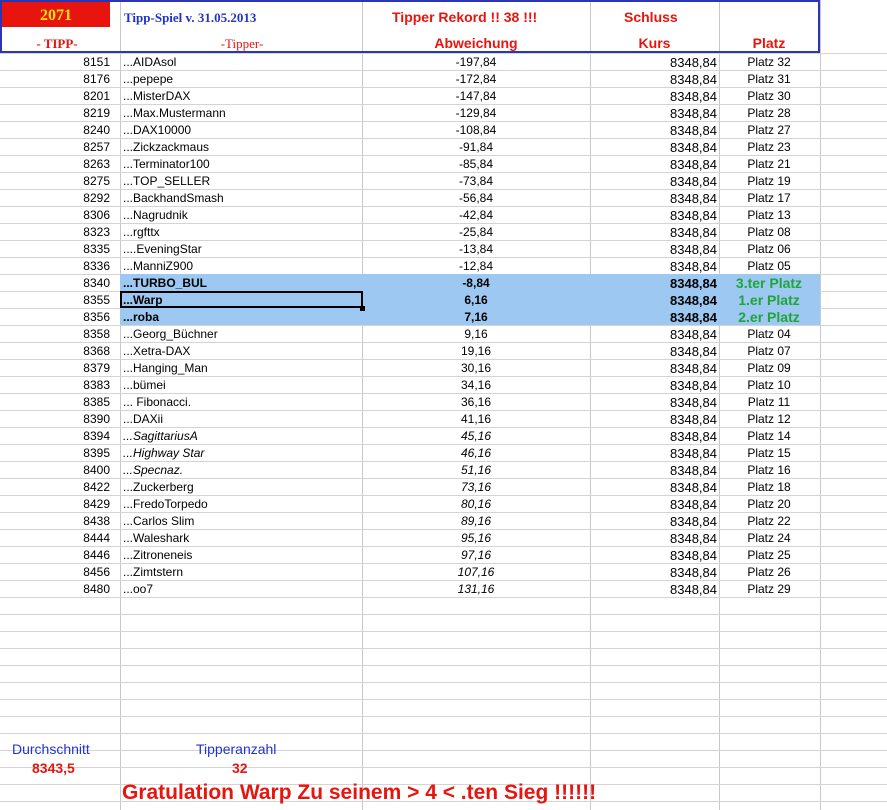  What do you see at coordinates (769, 521) in the screenshot?
I see `cell-platz: Platz 22` at bounding box center [769, 521].